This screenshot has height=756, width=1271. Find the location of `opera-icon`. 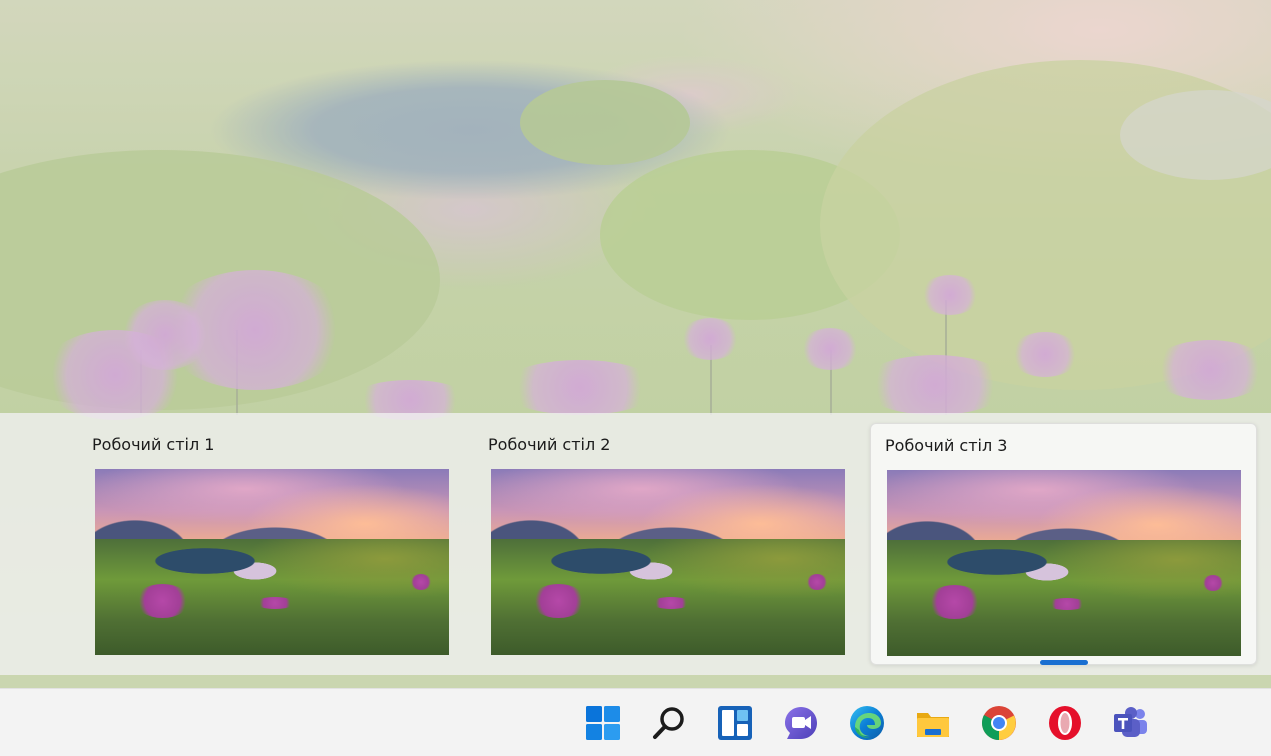

opera-icon is located at coordinates (1065, 723).